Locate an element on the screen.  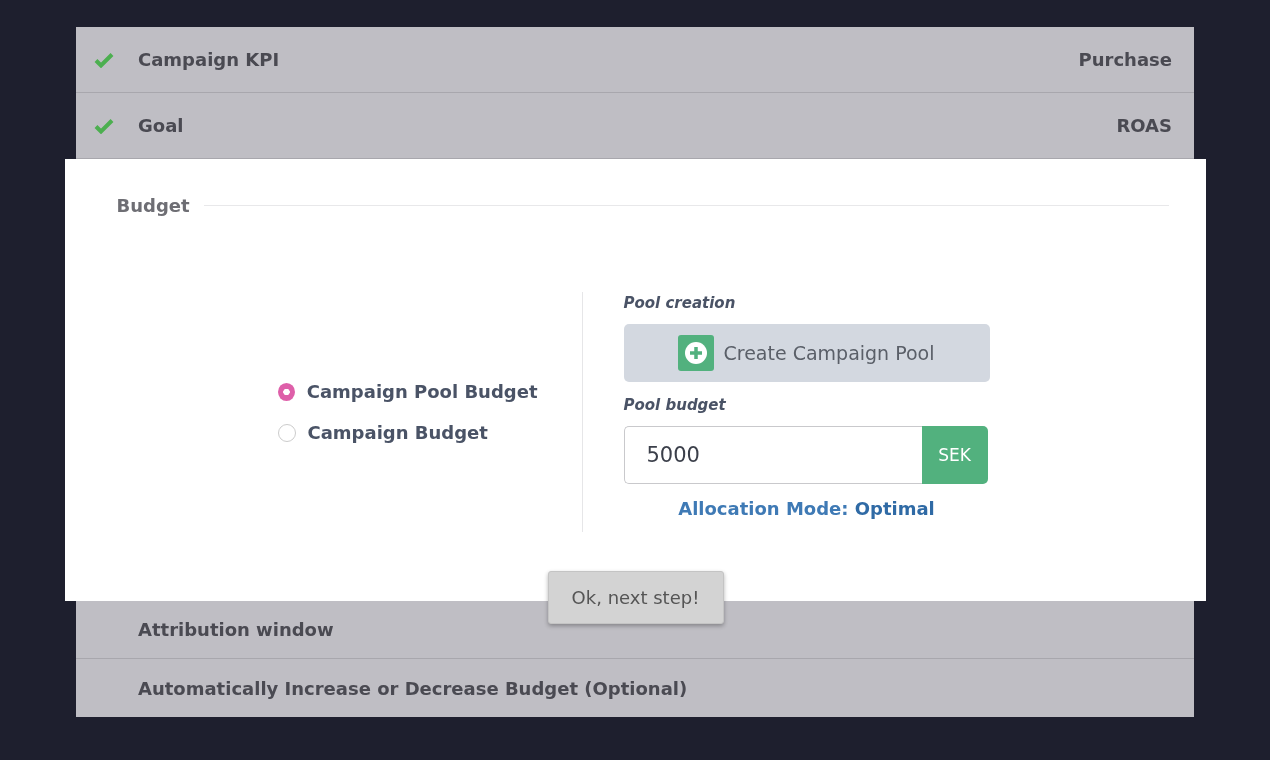
step-row: Campaign KPI Purchase is located at coordinates (635, 60).